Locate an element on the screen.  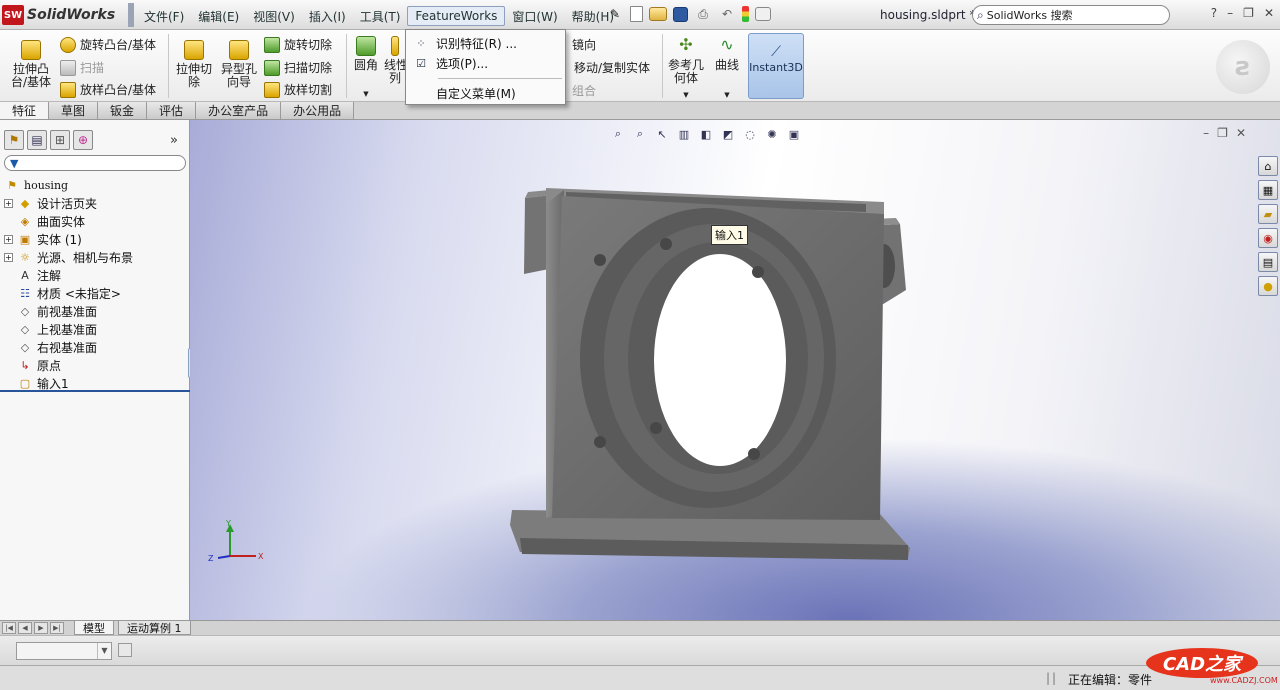
menu-view: 视图(V) is located at coordinates (274, 16).